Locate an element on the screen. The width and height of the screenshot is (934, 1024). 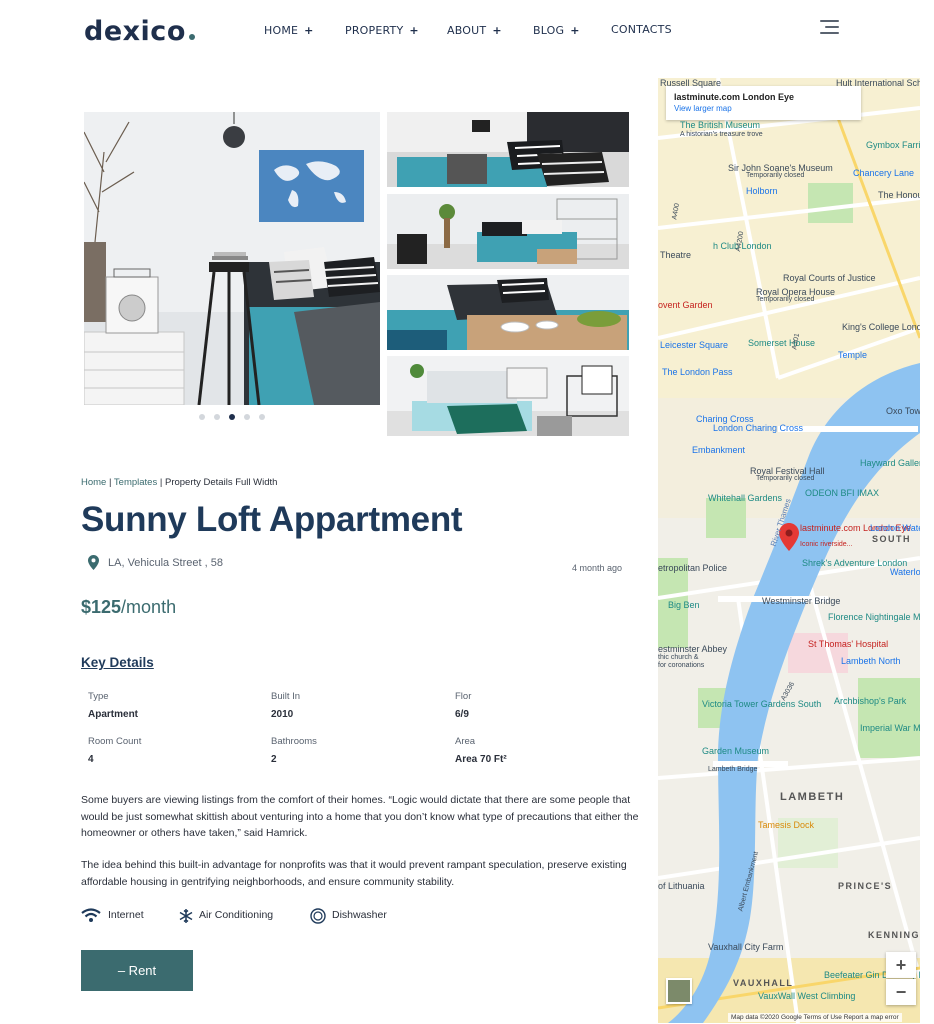
map-label: Big Ben is located at coordinates (684, 605).